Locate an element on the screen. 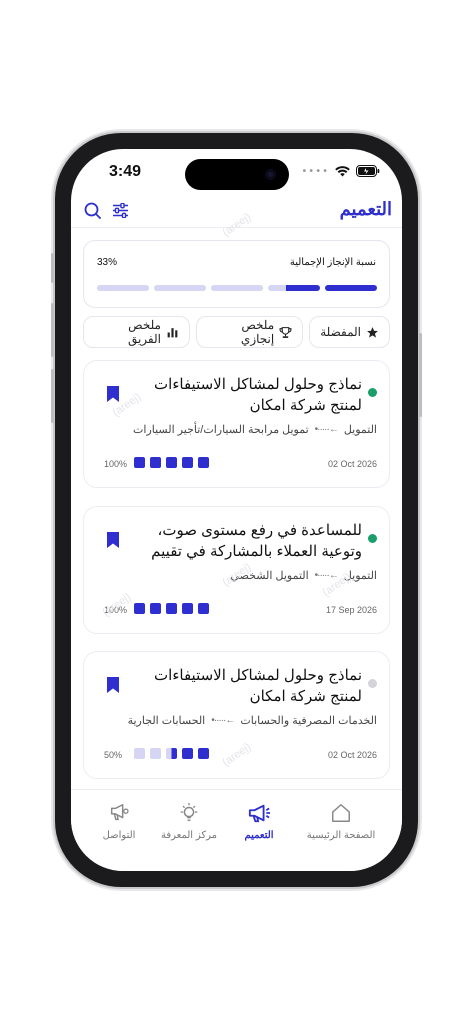 This screenshot has width=471, height=1023. status-icons: •••• is located at coordinates (340, 171).